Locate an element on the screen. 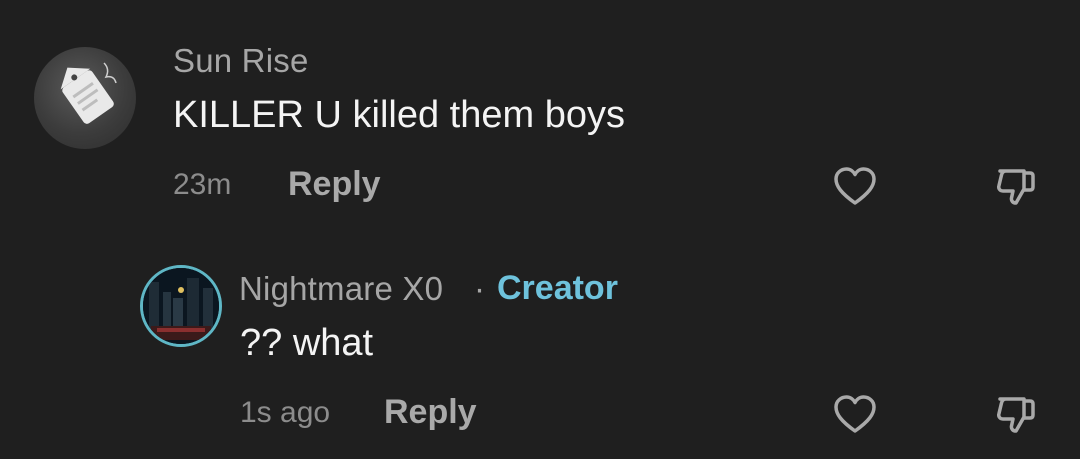 This screenshot has width=1080, height=459. reply-username-line: Nightmare X0 is located at coordinates (341, 289).